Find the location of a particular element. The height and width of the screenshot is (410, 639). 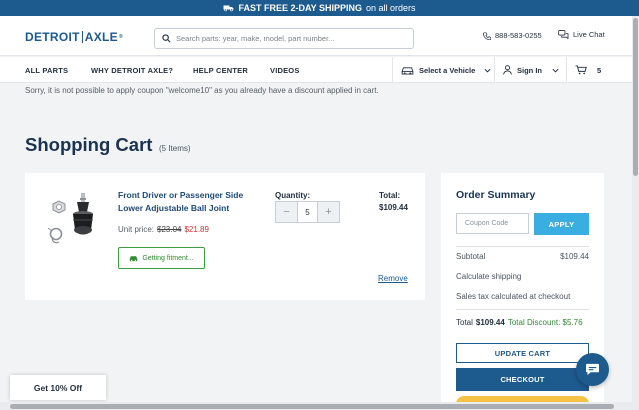

total-discount: Total Discount: $5.76 is located at coordinates (545, 322).